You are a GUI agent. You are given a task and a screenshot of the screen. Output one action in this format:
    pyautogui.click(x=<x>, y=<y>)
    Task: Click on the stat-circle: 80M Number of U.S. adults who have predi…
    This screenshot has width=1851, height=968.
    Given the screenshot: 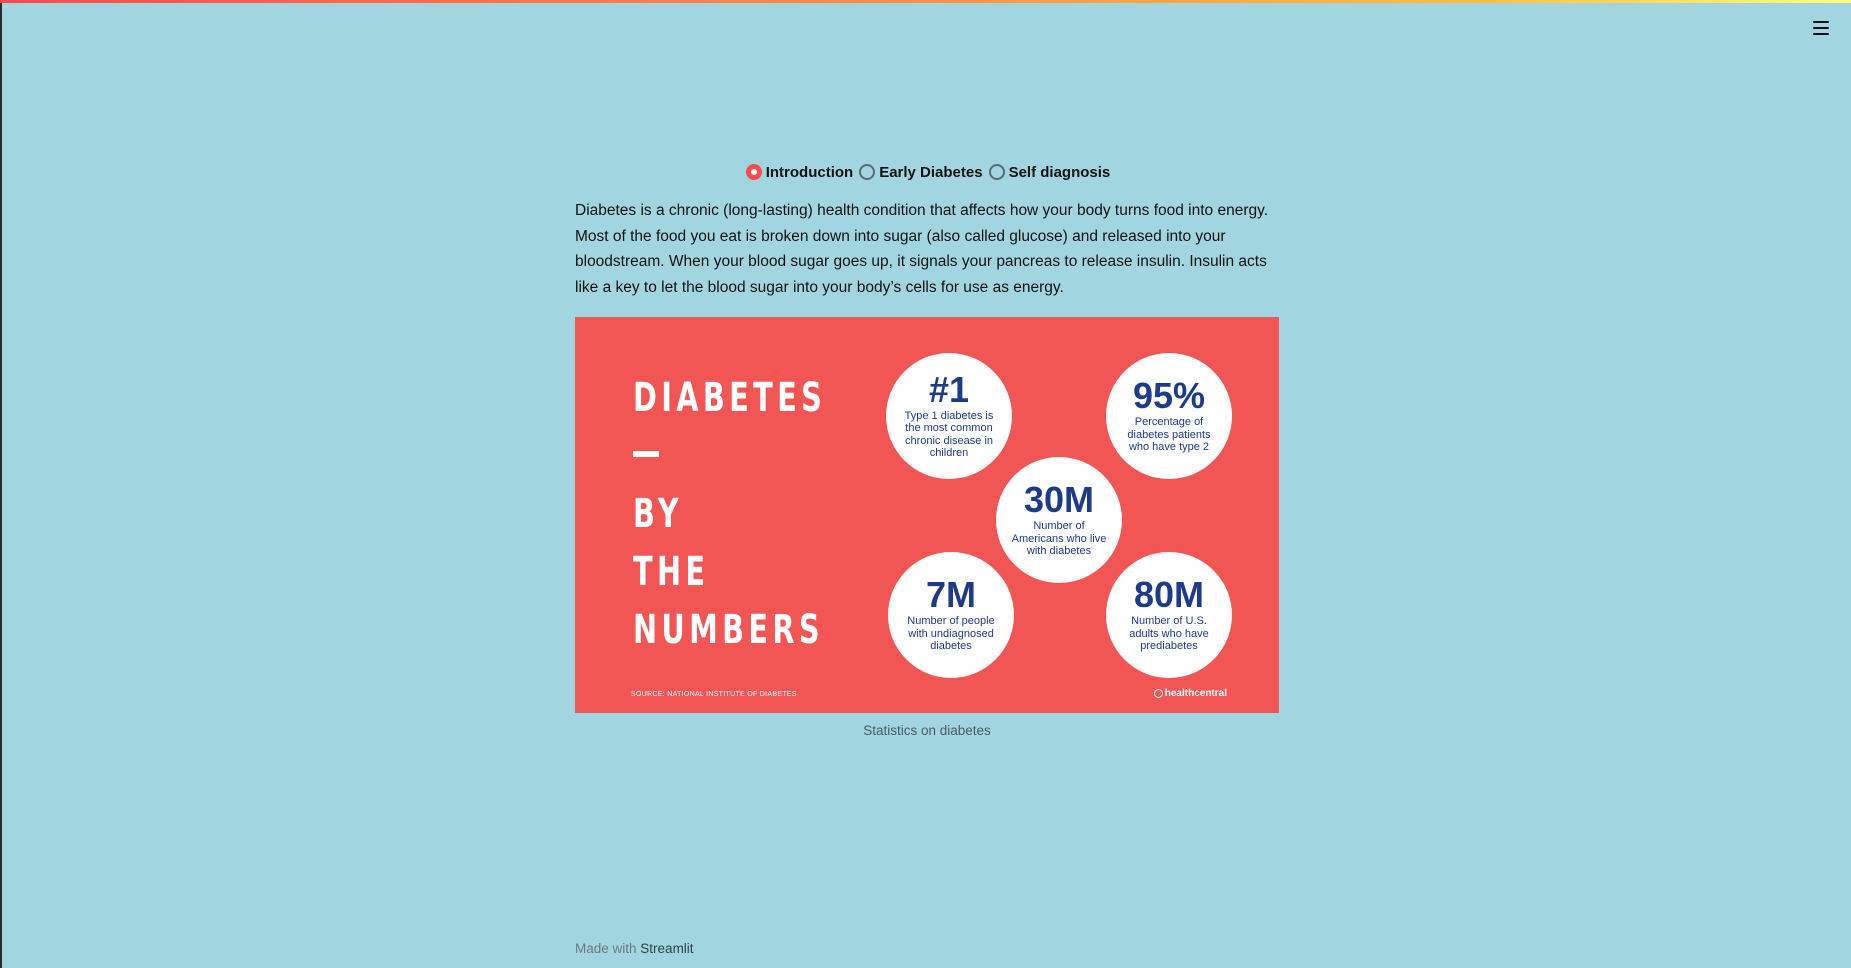 What is the action you would take?
    pyautogui.click(x=1169, y=614)
    